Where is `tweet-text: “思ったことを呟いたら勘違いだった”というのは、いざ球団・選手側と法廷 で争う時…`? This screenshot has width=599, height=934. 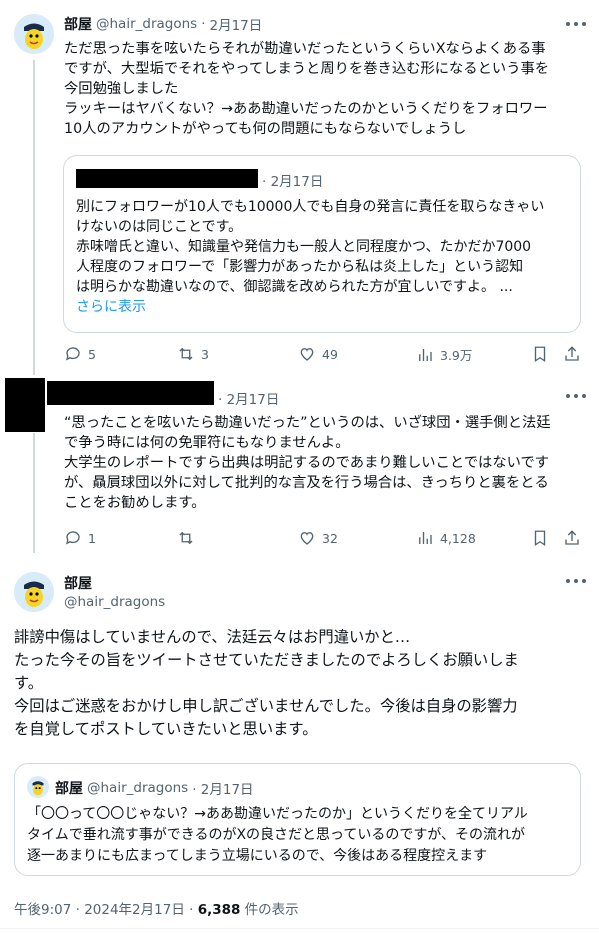 tweet-text: “思ったことを呟いたら勘違いだった”というのは、いざ球団・選手側と法廷 で争う時… is located at coordinates (326, 463).